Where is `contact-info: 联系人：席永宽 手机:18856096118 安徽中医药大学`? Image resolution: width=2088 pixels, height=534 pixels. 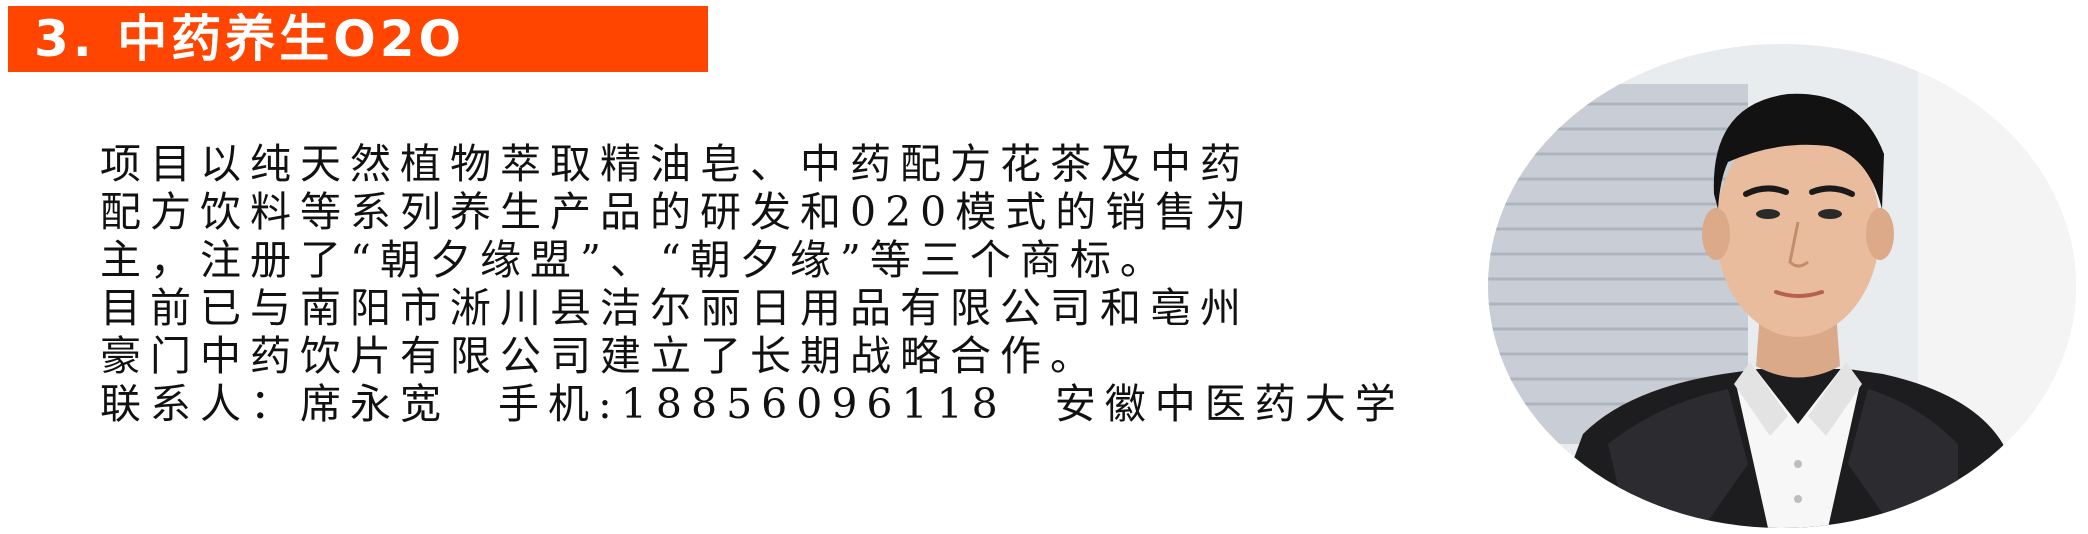
contact-info: 联系人：席永宽 手机:18856096118 安徽中医药大学 is located at coordinates (760, 404).